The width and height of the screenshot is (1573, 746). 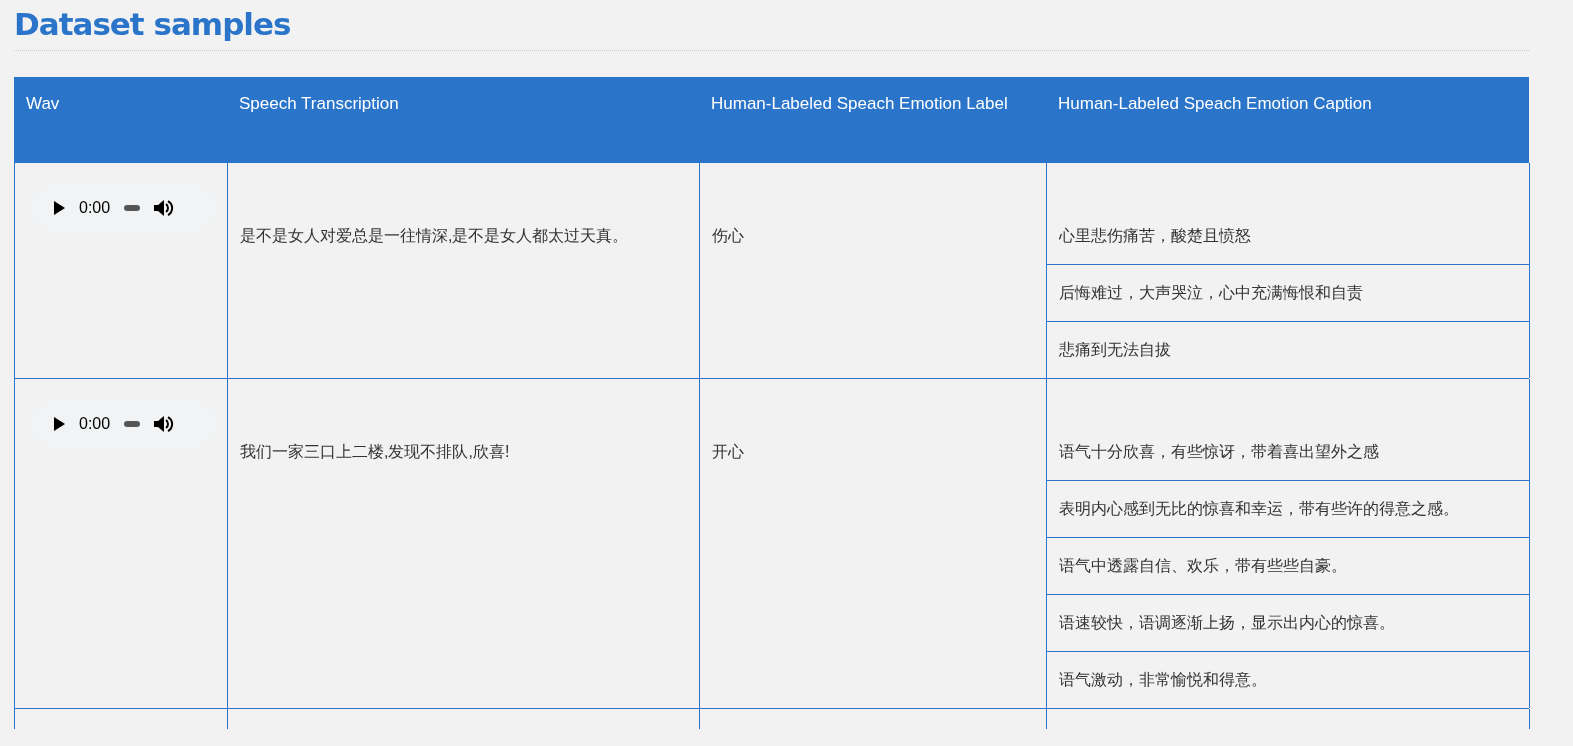 I want to click on table-cell: 语气十分欣喜，有些惊讶，带着喜出望外之感, so click(x=1219, y=451).